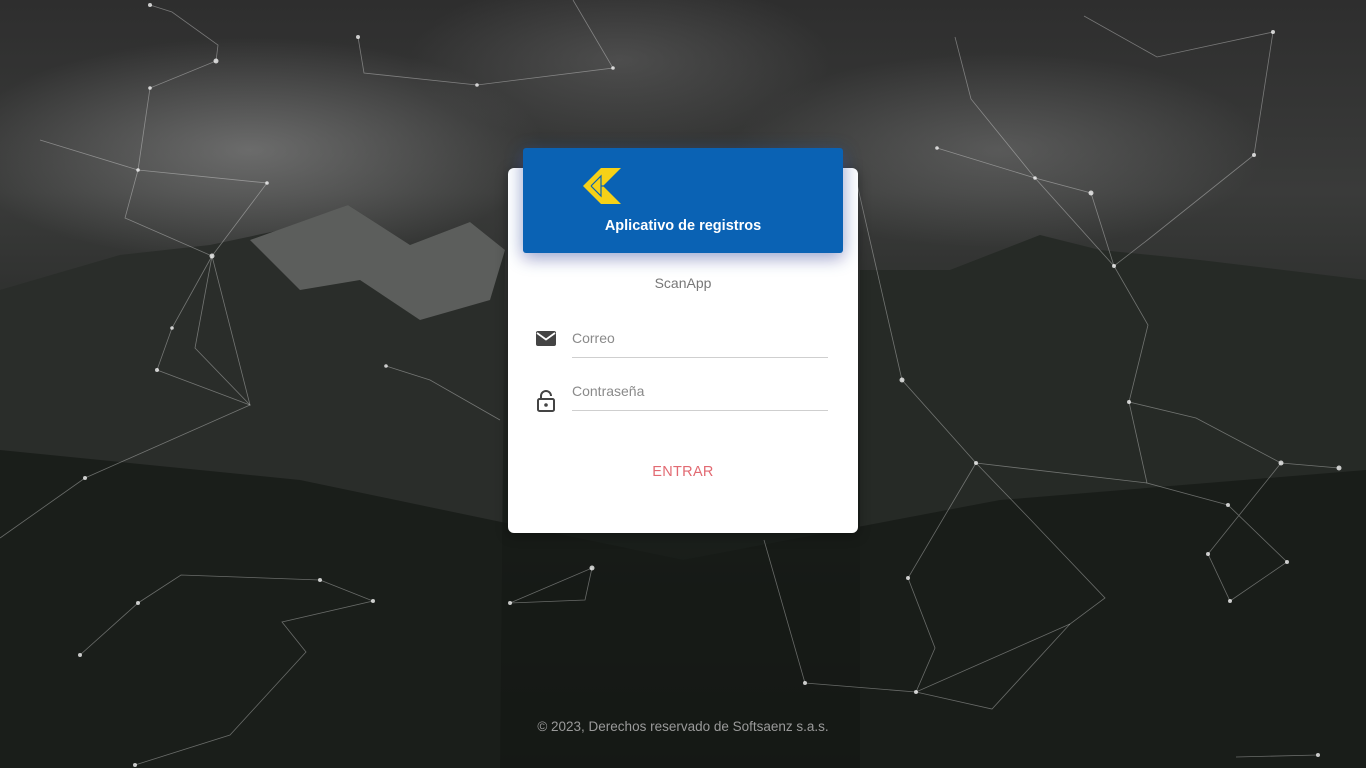  I want to click on login-card-header: Aplicativo de registros, so click(683, 200).